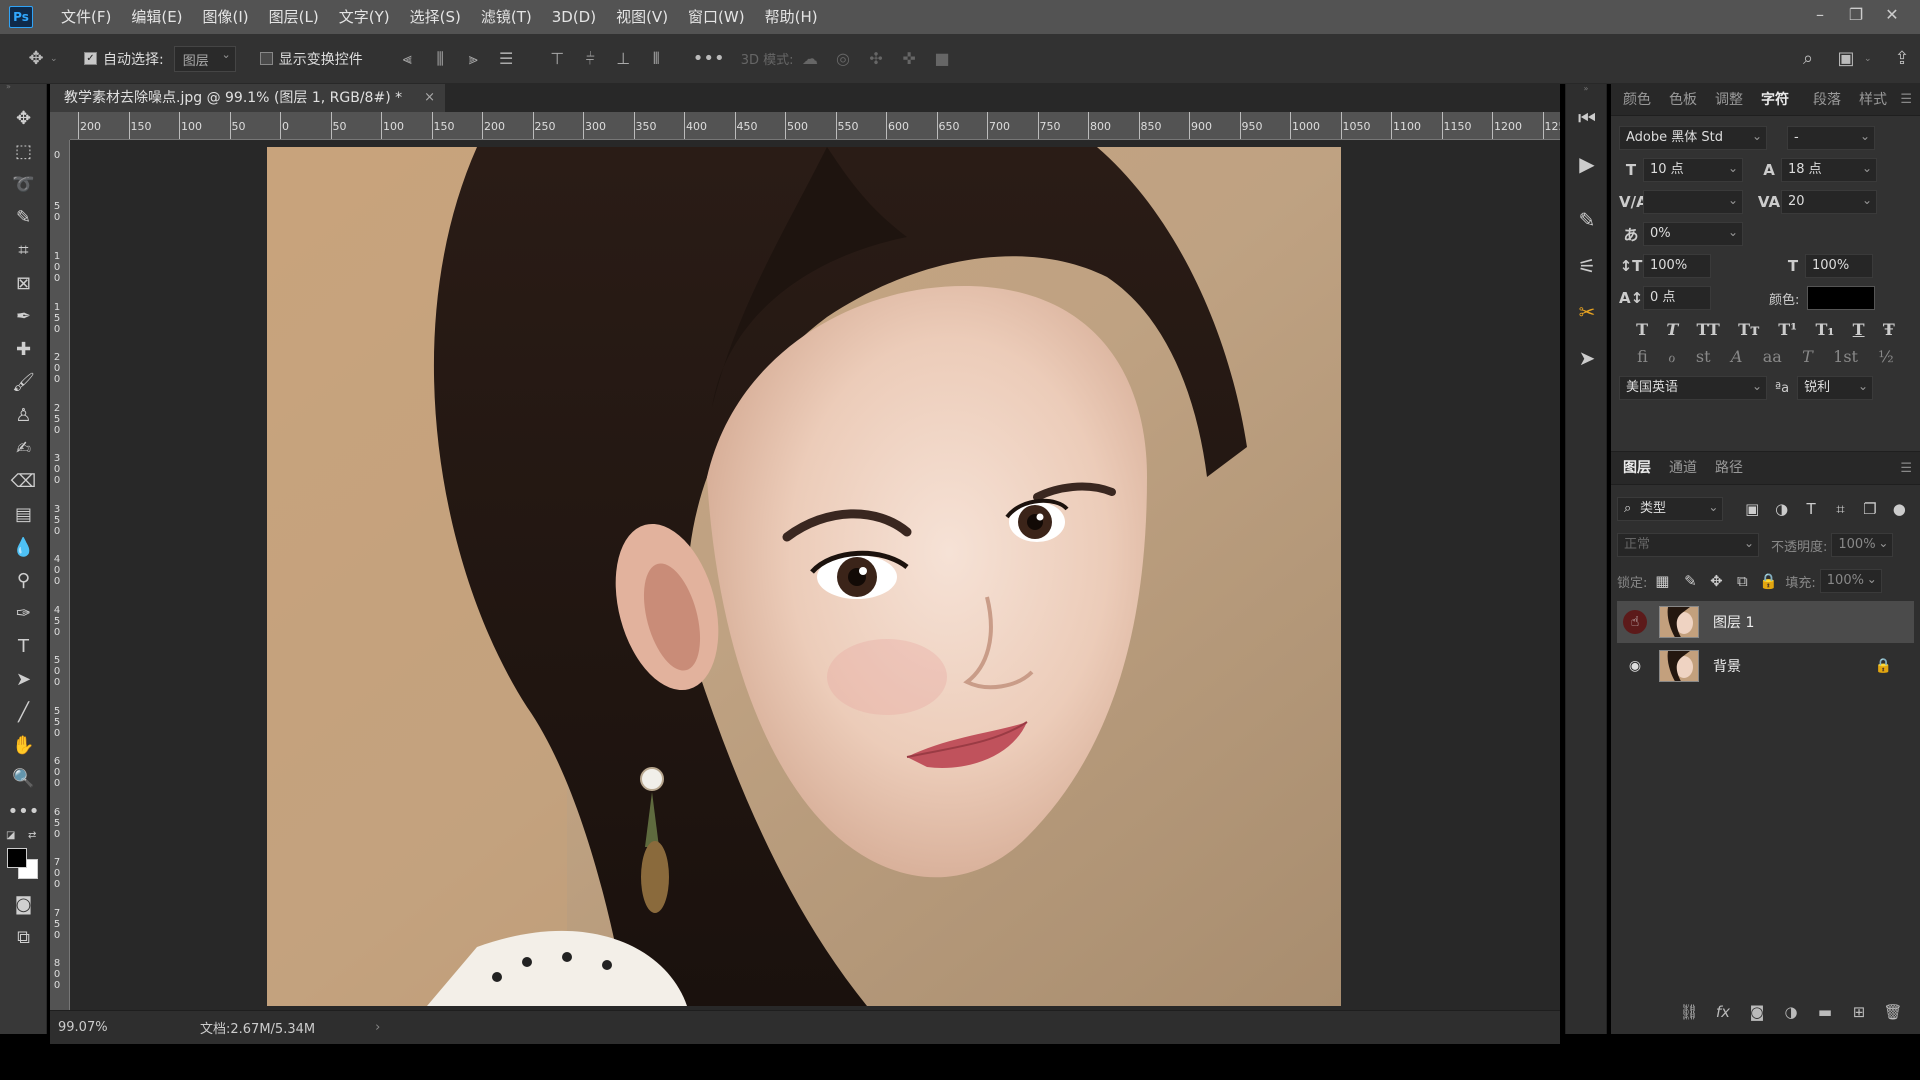 The height and width of the screenshot is (1080, 1920). Describe the element at coordinates (23, 382) in the screenshot. I see `brush-tool-icon: 🖌` at that location.